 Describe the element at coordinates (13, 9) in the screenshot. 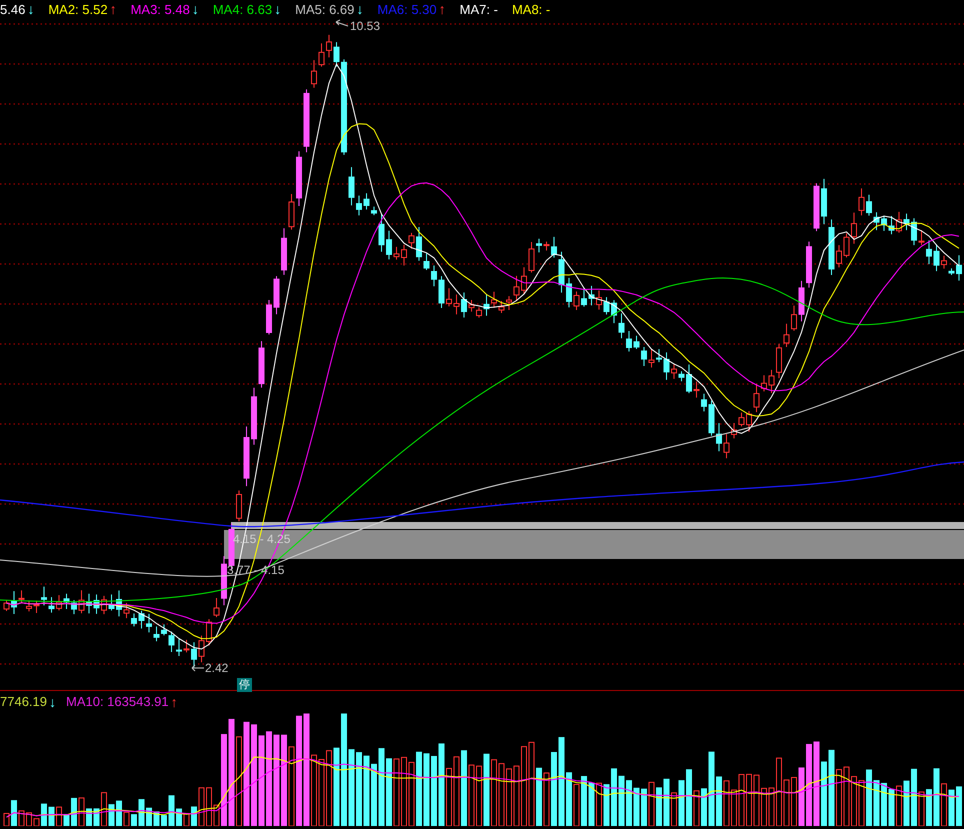

I see `legend-value: 5.46` at that location.